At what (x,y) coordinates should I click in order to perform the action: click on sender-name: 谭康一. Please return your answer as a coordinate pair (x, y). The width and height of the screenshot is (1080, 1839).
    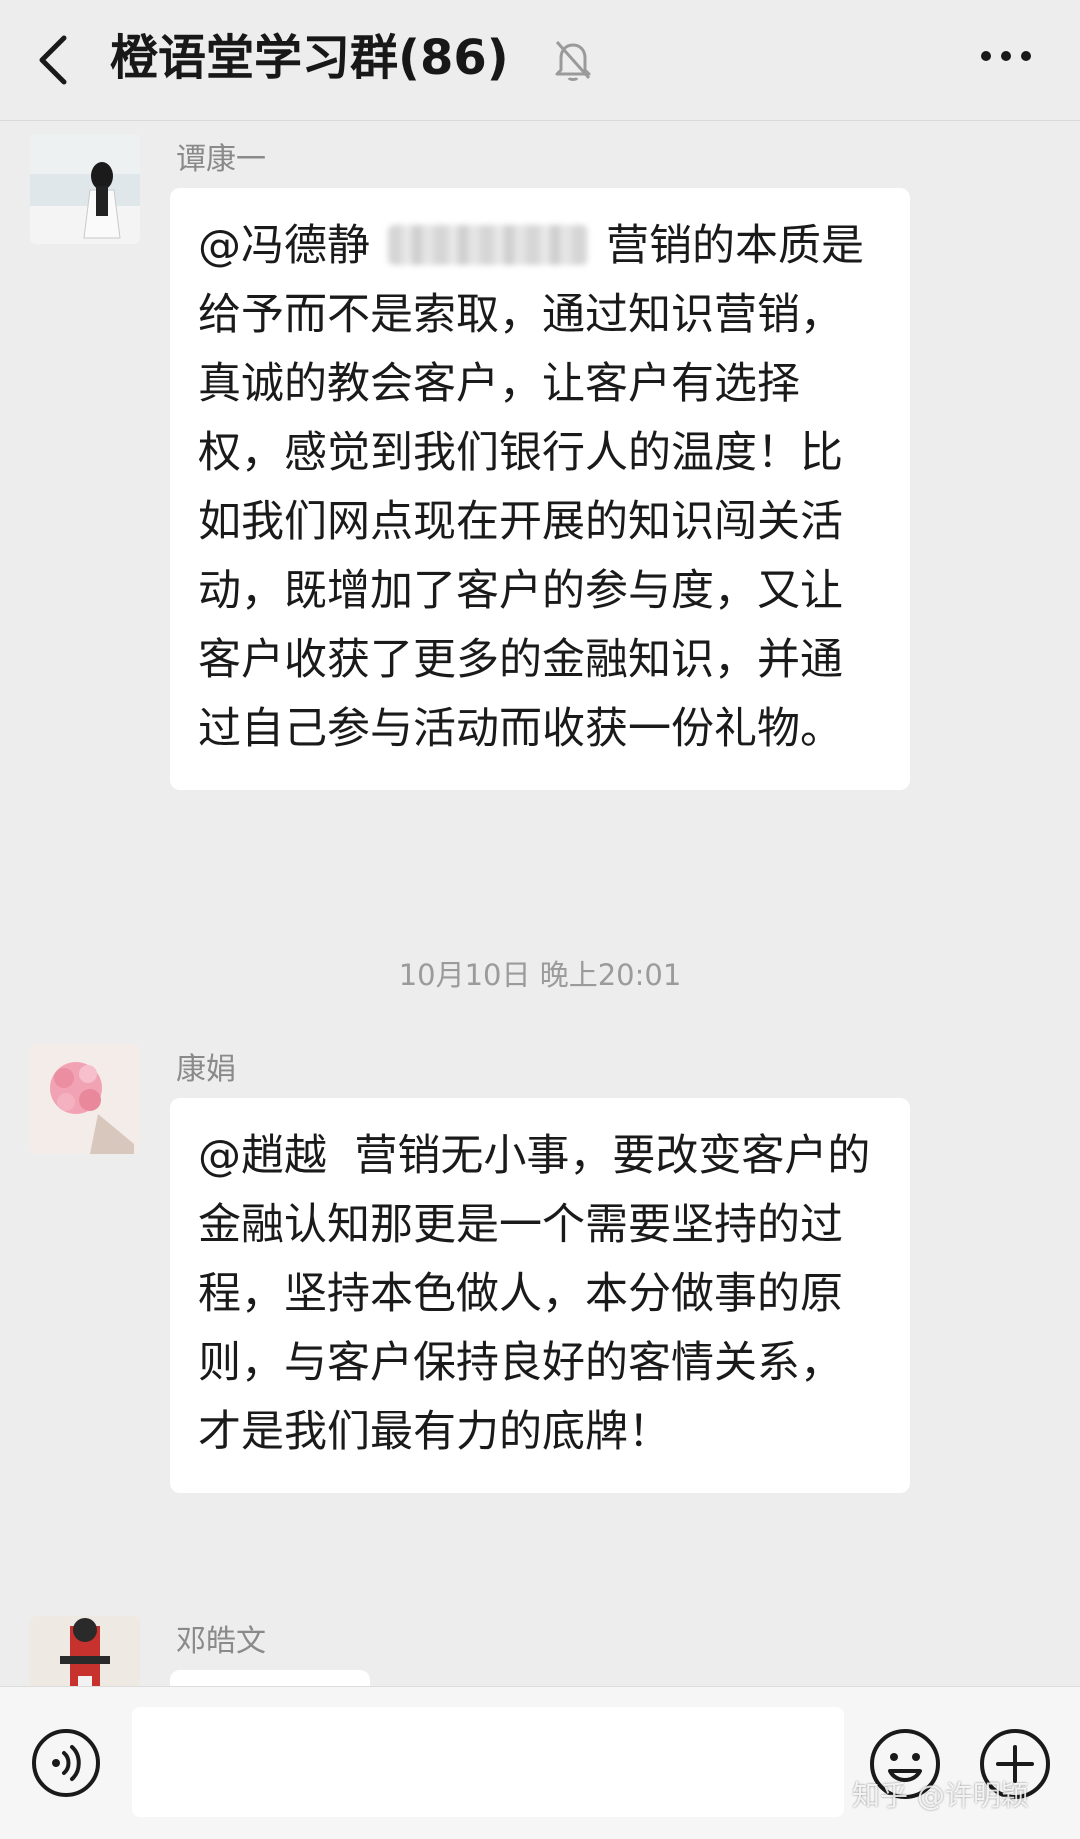
    Looking at the image, I should click on (221, 159).